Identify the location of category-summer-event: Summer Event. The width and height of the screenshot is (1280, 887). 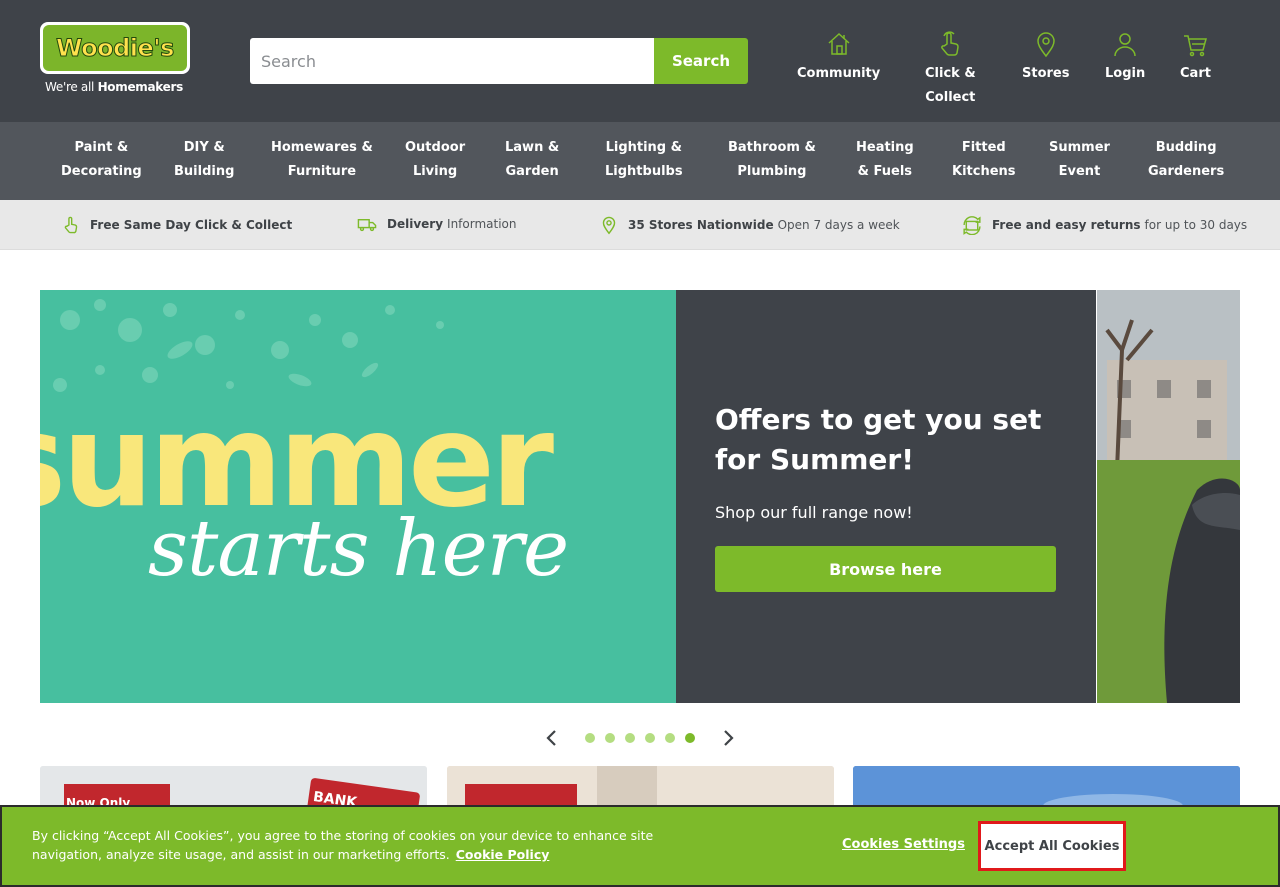
(1079, 160).